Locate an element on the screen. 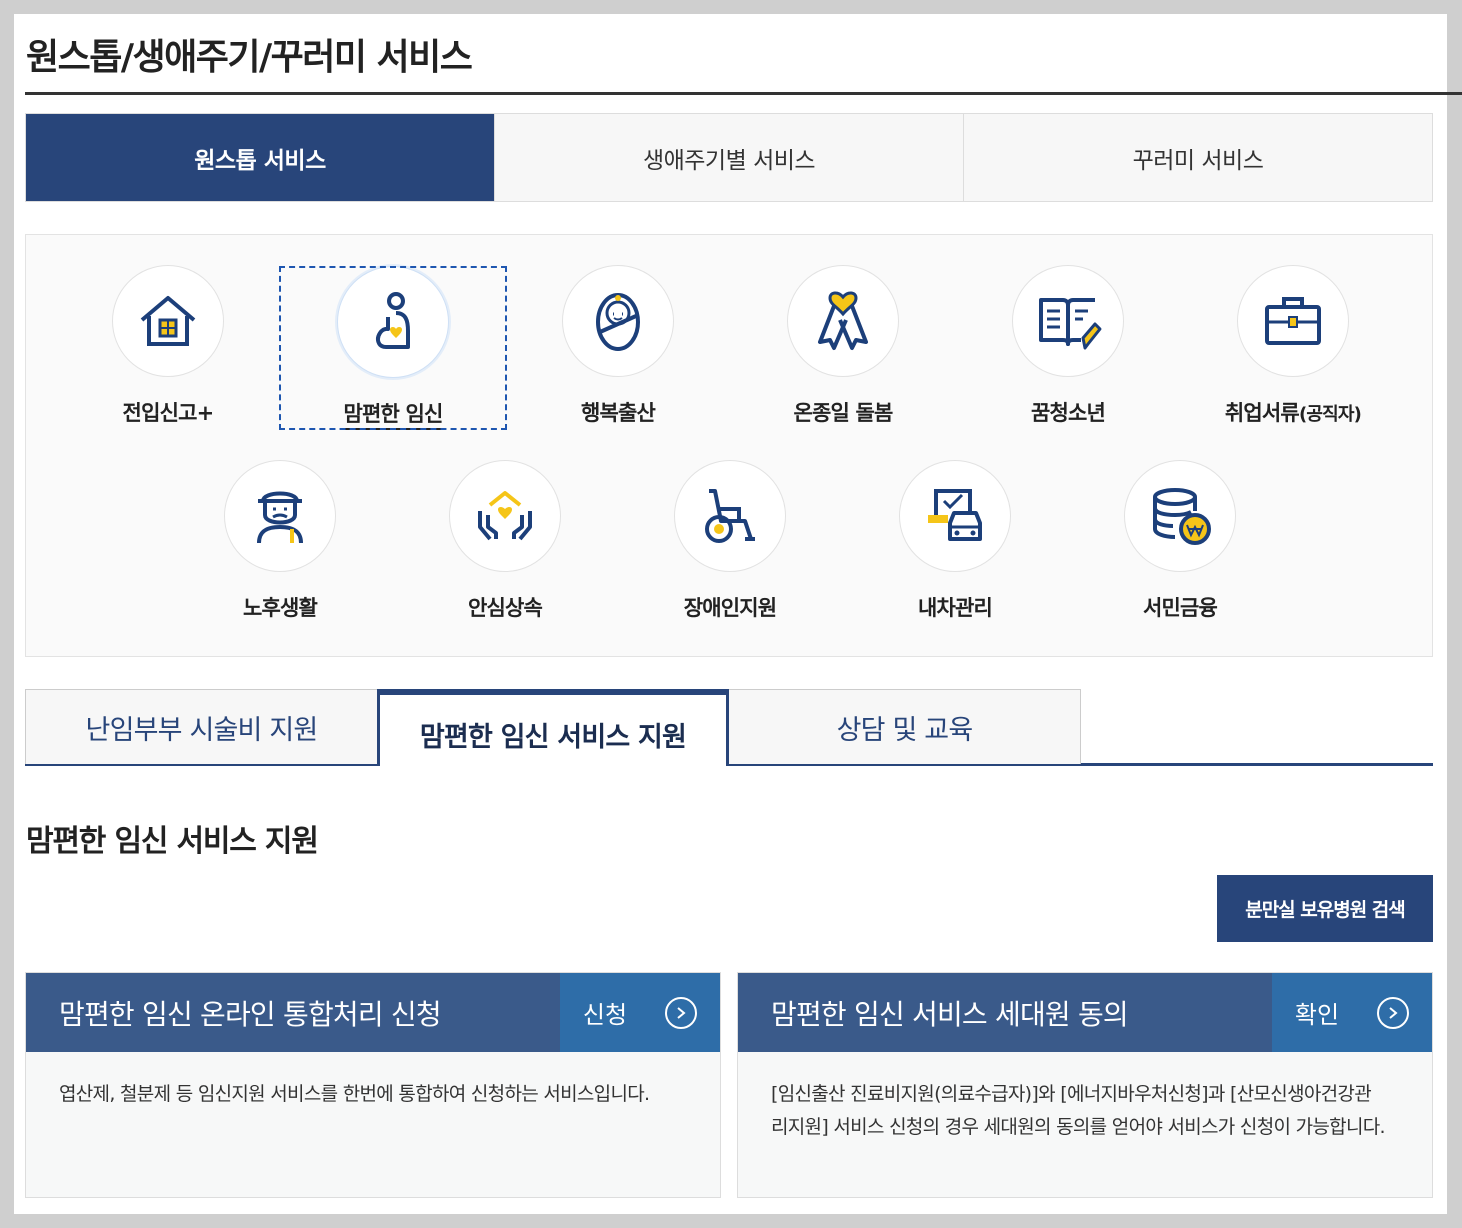 The image size is (1462, 1228). service-inheritance: 안심상속 is located at coordinates (505, 540).